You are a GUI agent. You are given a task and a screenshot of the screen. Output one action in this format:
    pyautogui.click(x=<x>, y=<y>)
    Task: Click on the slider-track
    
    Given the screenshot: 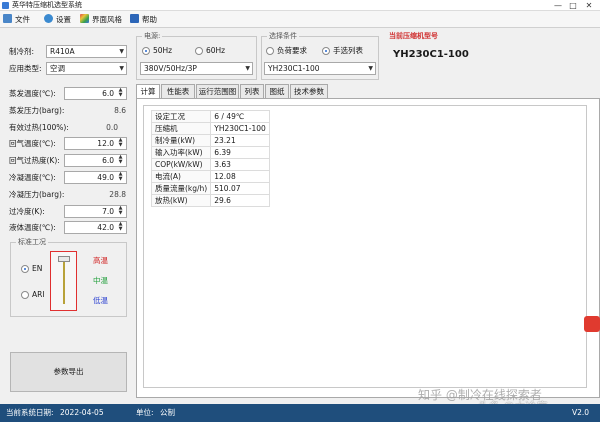 What is the action you would take?
    pyautogui.click(x=64, y=281)
    